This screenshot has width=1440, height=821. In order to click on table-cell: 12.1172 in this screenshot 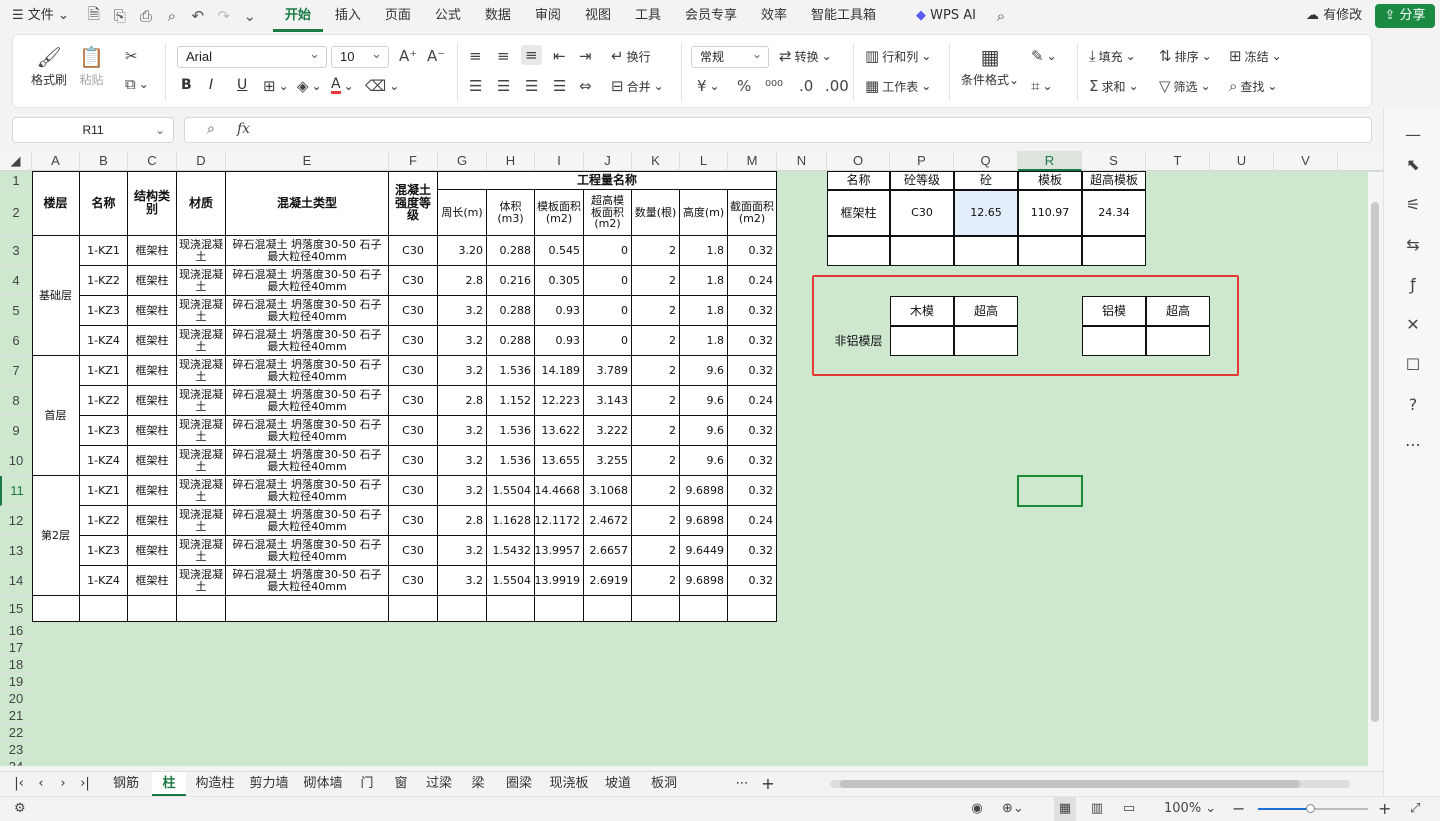, I will do `click(559, 521)`.